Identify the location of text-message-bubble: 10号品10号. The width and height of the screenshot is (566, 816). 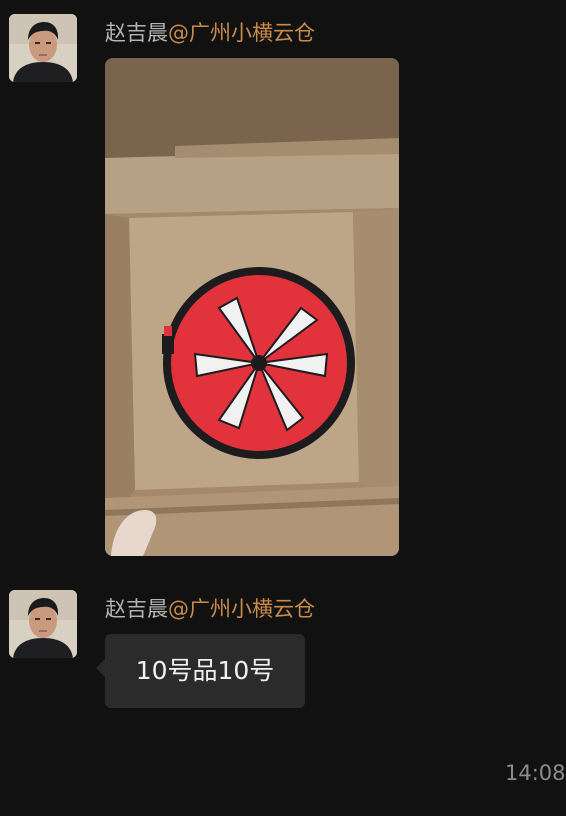
(200, 671).